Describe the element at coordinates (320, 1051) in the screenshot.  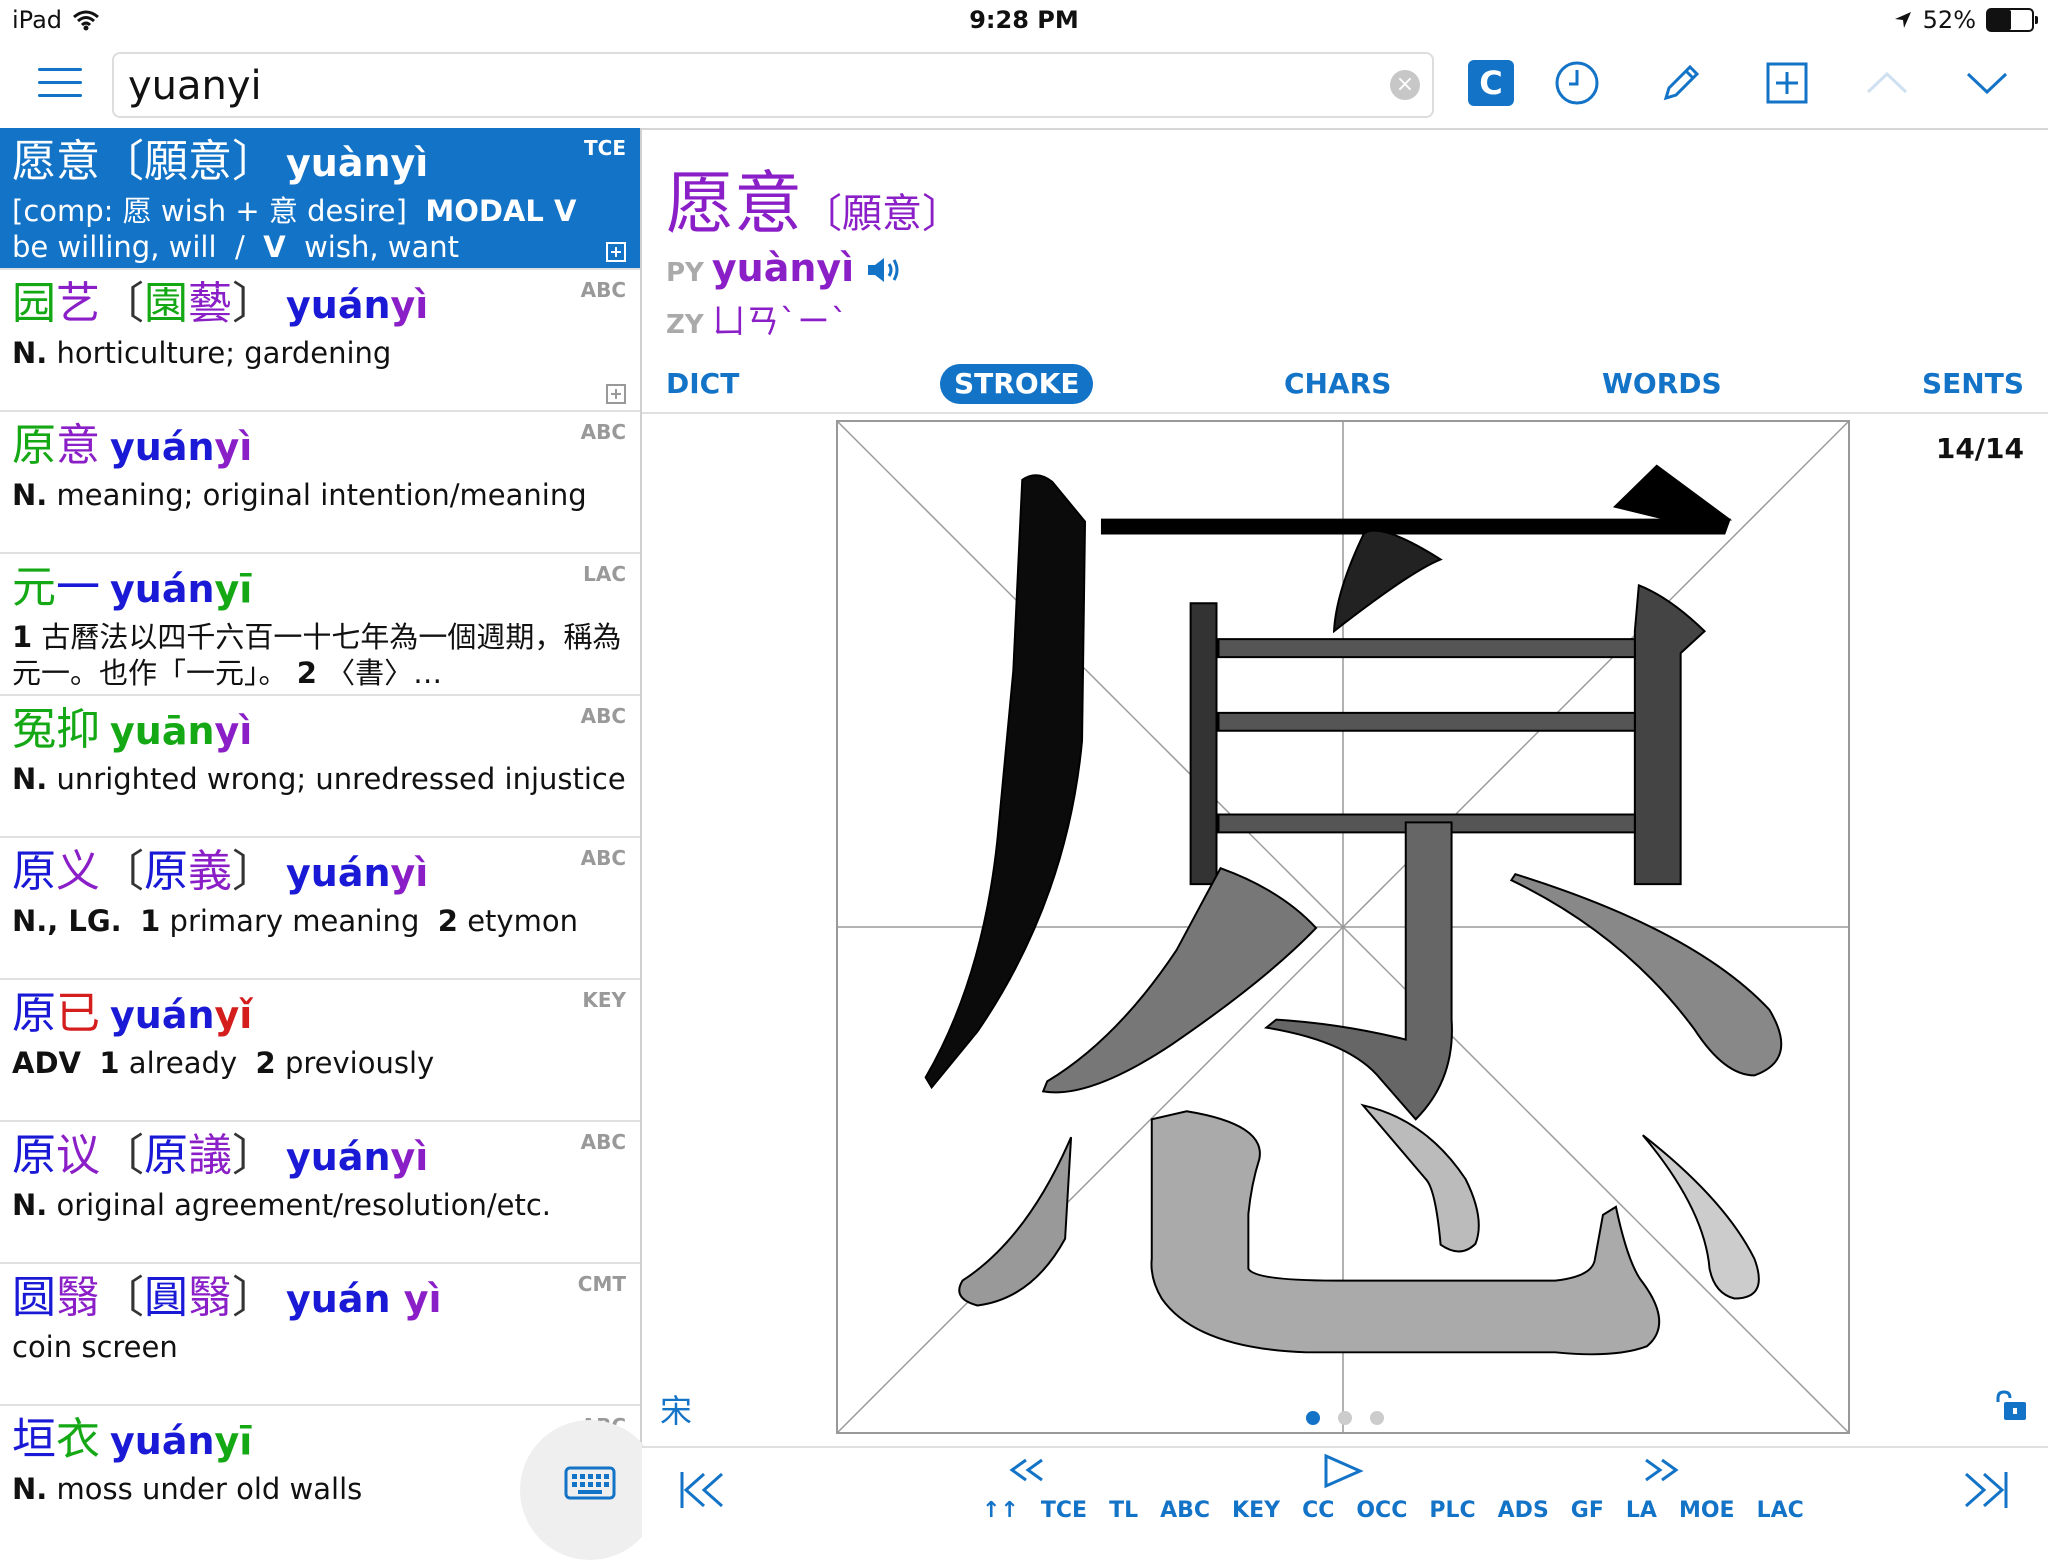
I see `result-item: 原已 yuányǐ KEY ADV 1 already 2 previously` at that location.